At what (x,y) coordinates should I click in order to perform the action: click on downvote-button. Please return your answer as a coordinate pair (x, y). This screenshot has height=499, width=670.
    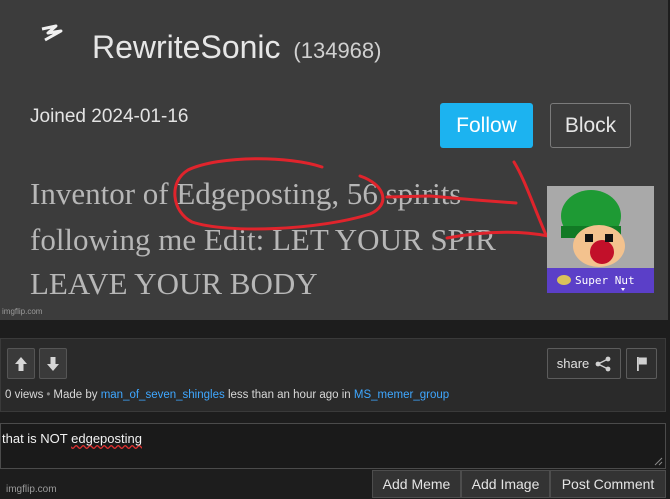
    Looking at the image, I should click on (53, 363).